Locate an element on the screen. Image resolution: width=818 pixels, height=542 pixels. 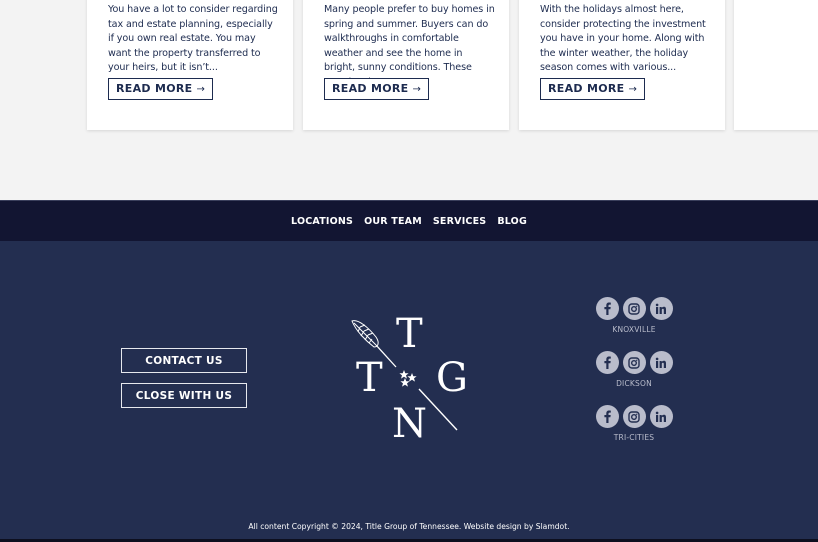
footer-nav-services: SERVICES is located at coordinates (459, 221).